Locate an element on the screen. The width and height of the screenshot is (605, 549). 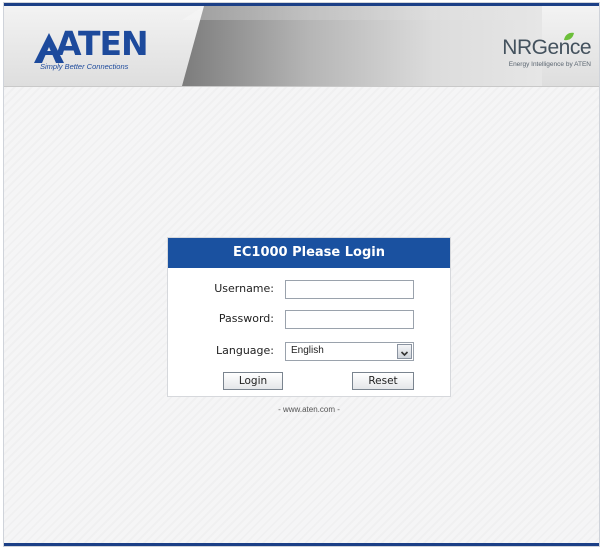
login-title: EC1000 Please Login is located at coordinates (309, 253).